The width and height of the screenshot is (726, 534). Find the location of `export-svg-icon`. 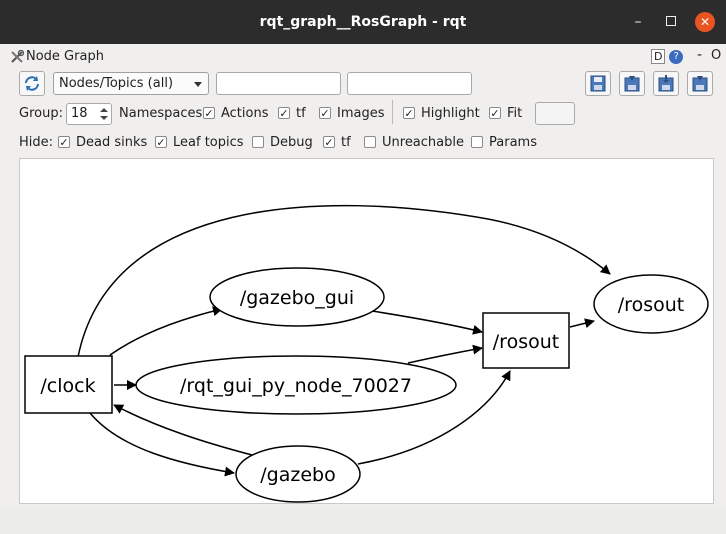

export-svg-icon is located at coordinates (700, 84).